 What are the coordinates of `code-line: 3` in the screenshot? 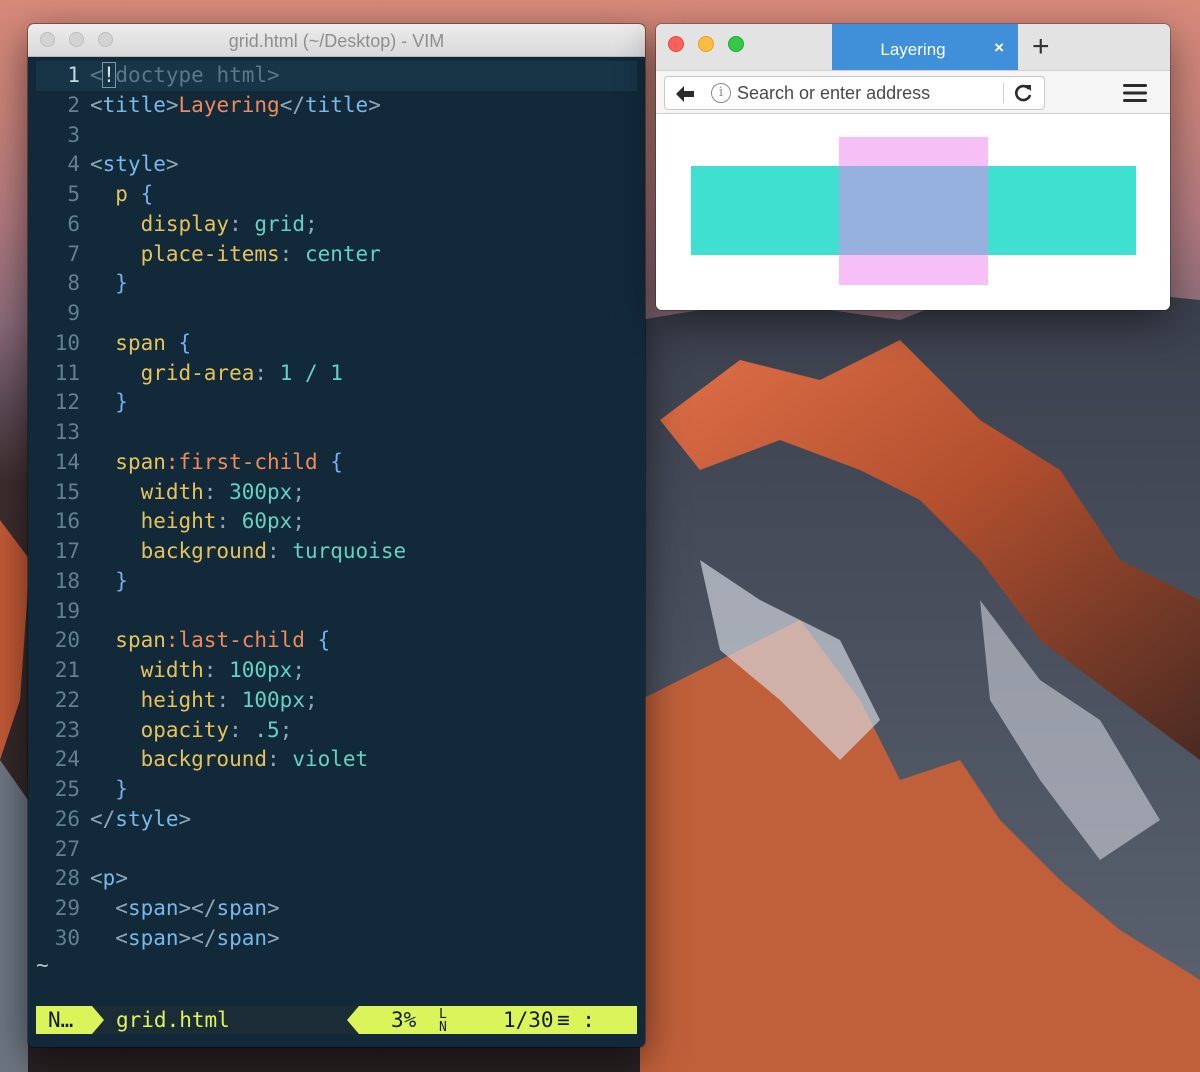 It's located at (336, 136).